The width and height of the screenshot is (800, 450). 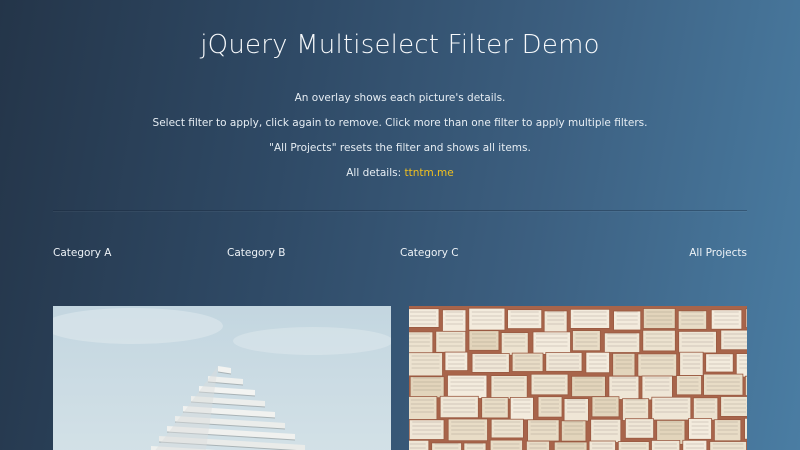 What do you see at coordinates (429, 253) in the screenshot?
I see `filter-category-c: Category C` at bounding box center [429, 253].